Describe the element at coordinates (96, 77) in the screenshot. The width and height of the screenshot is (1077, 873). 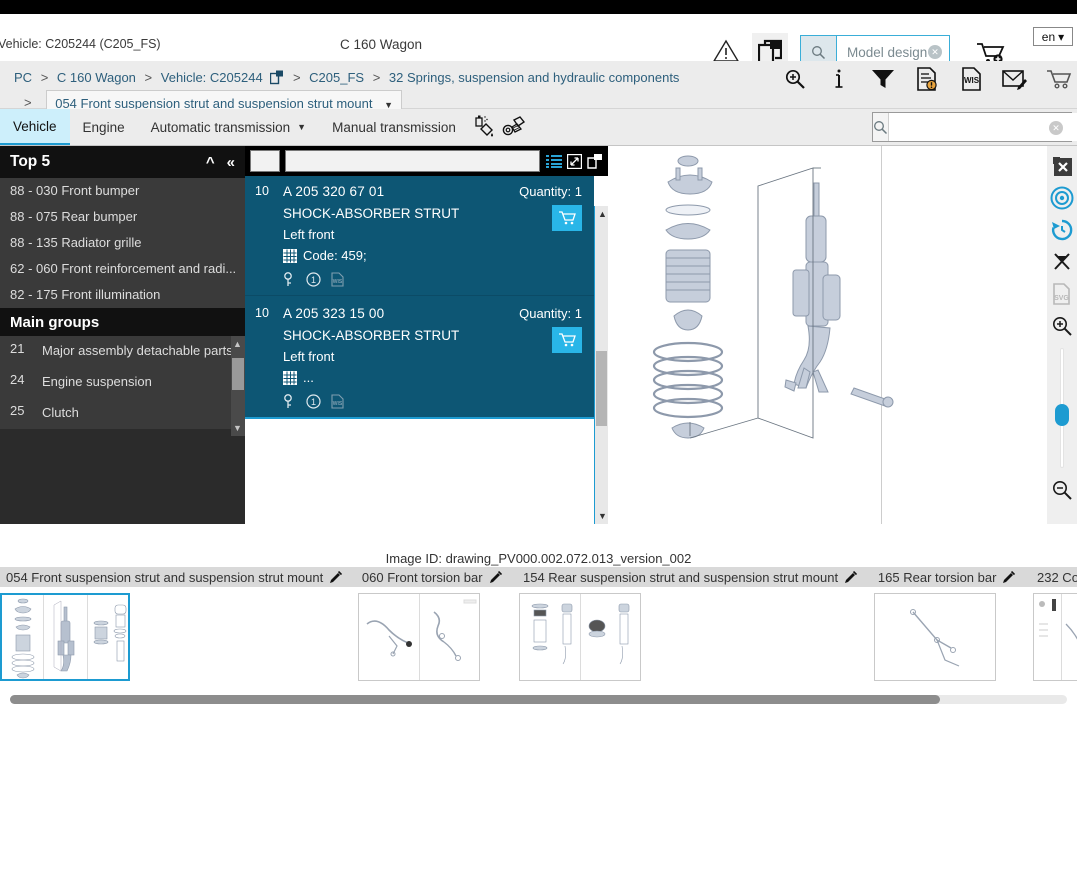
I see `breadcrumb-item-1: C 160 Wagon` at that location.